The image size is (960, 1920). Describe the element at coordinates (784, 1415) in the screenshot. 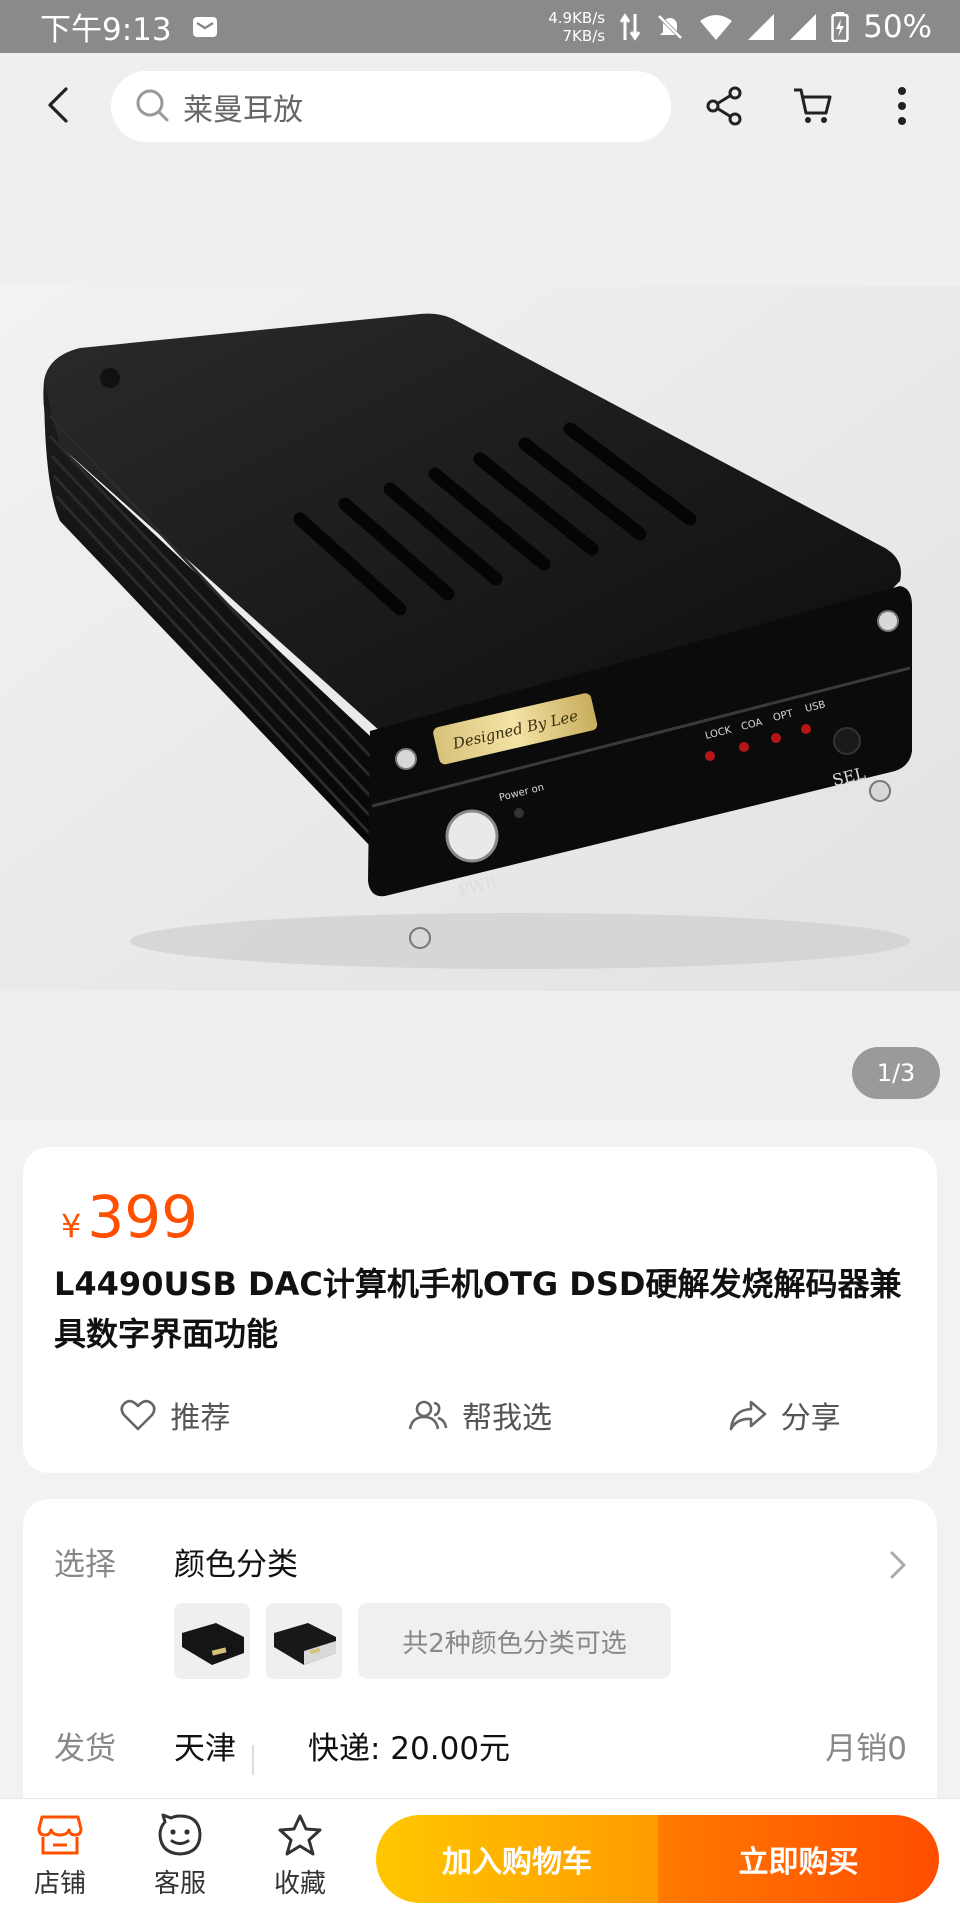

I see `share-action-button: 分享` at that location.